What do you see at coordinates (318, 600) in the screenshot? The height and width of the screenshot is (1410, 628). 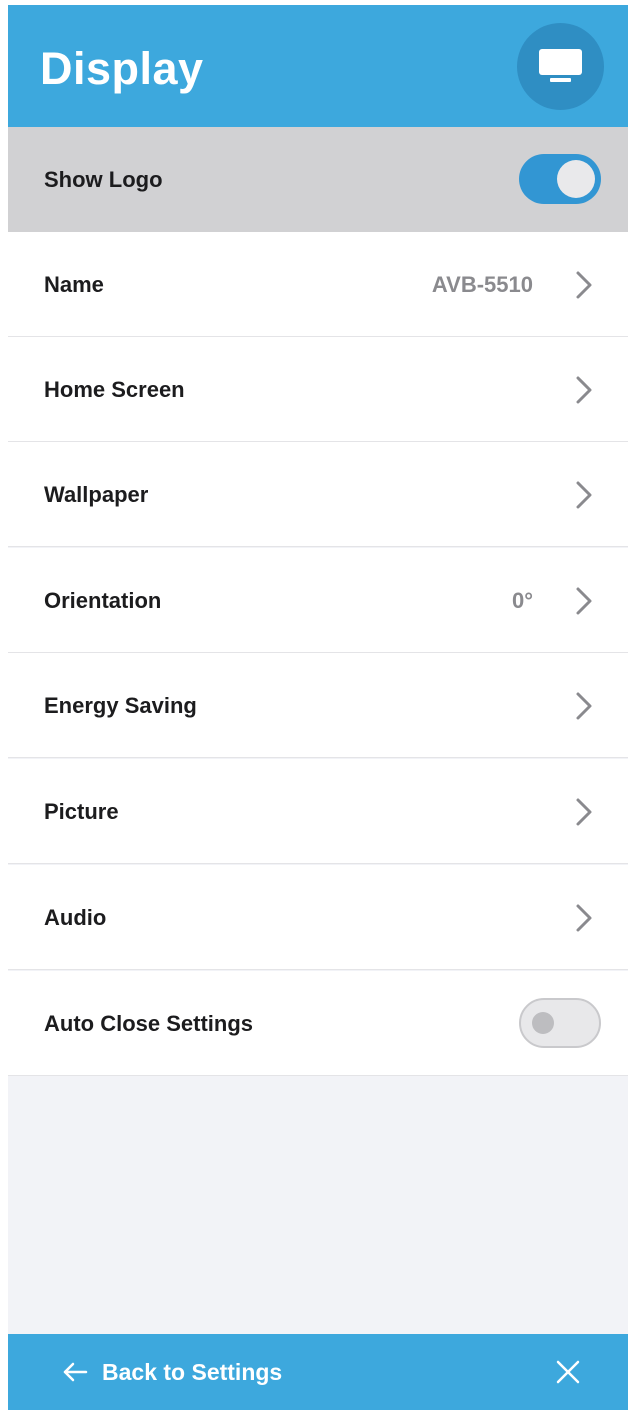 I see `row-orientation: Orientation 0°` at bounding box center [318, 600].